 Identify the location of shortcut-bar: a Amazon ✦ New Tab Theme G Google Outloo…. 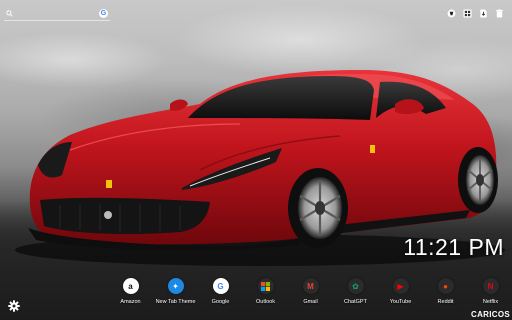
(310, 291).